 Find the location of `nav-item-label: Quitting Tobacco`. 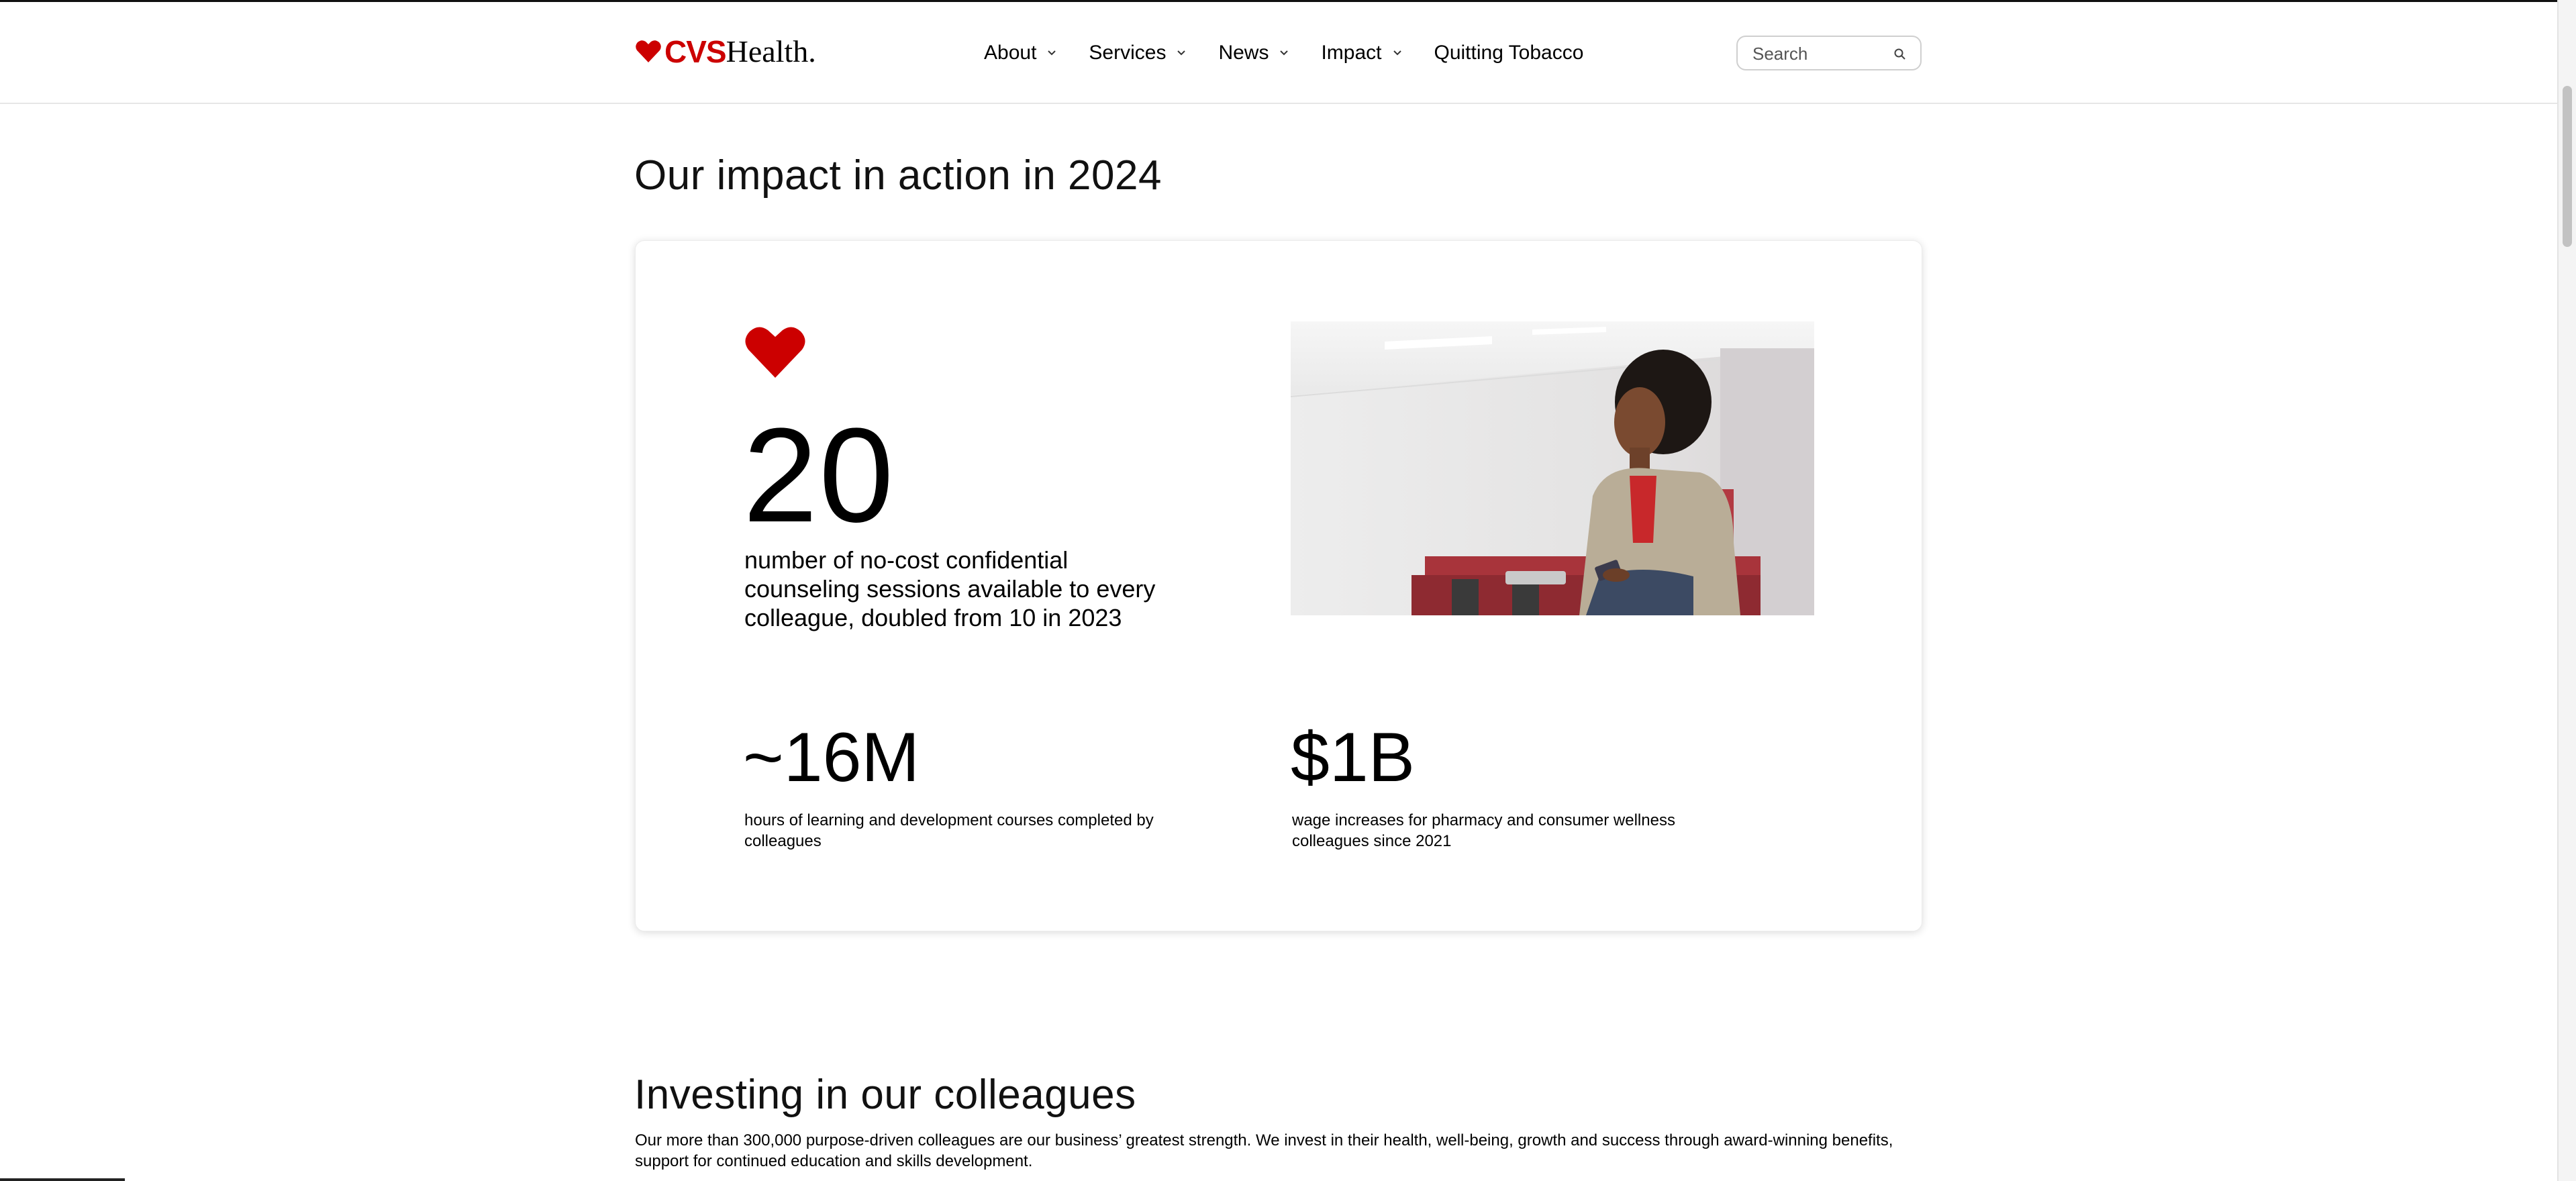

nav-item-label: Quitting Tobacco is located at coordinates (1509, 53).